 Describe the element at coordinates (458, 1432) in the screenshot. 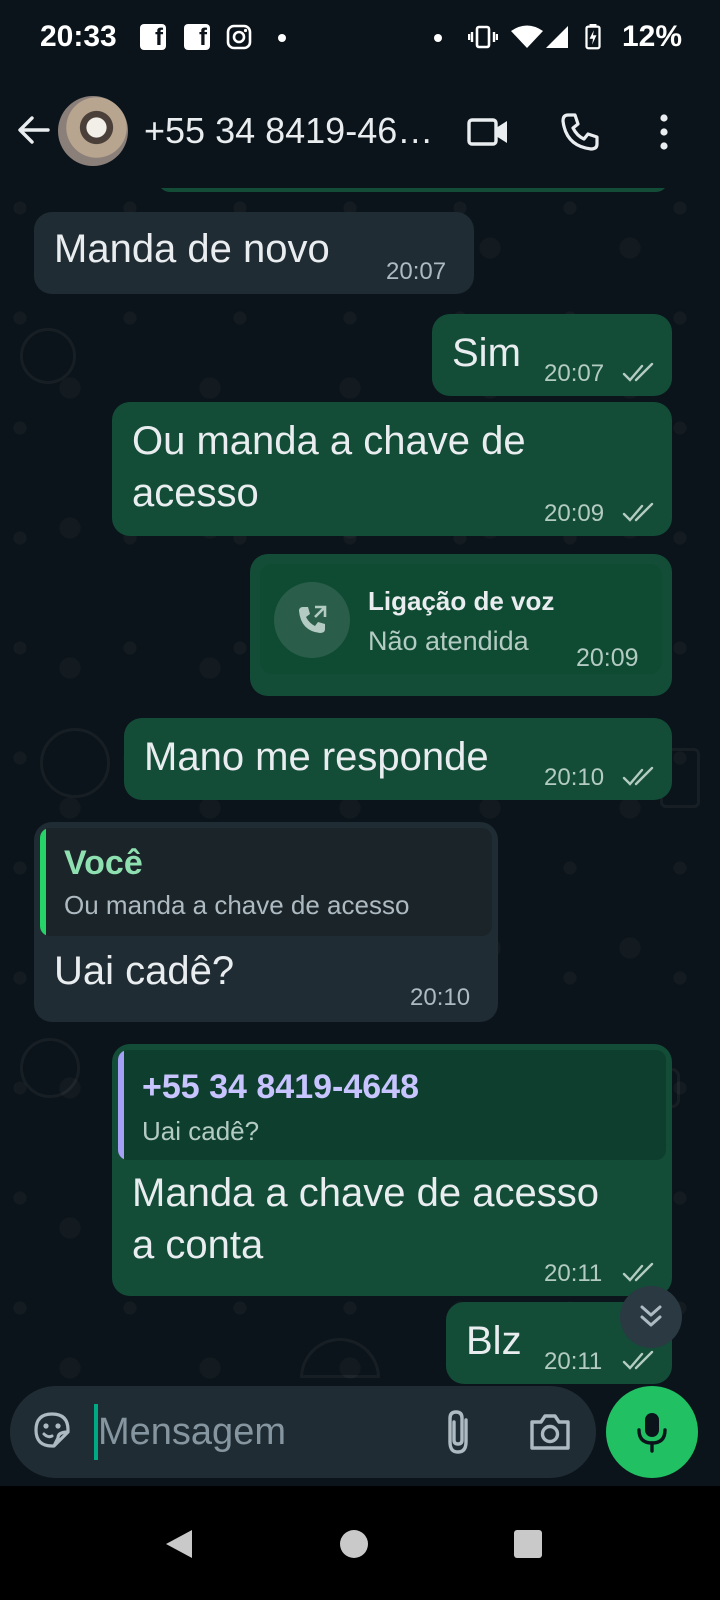

I see `attach-icon` at that location.